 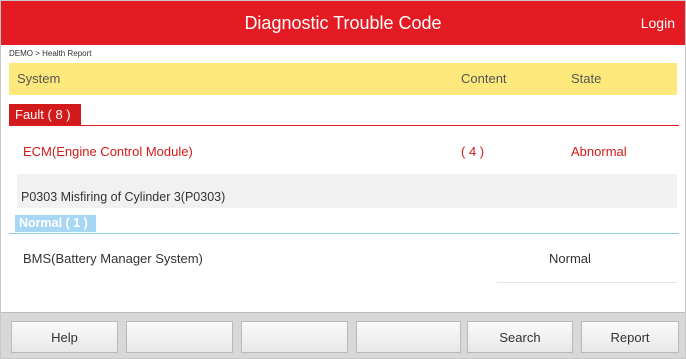 What do you see at coordinates (123, 197) in the screenshot?
I see `dtc-text: P0303 Misfiring of Cylinder 3(P0303)` at bounding box center [123, 197].